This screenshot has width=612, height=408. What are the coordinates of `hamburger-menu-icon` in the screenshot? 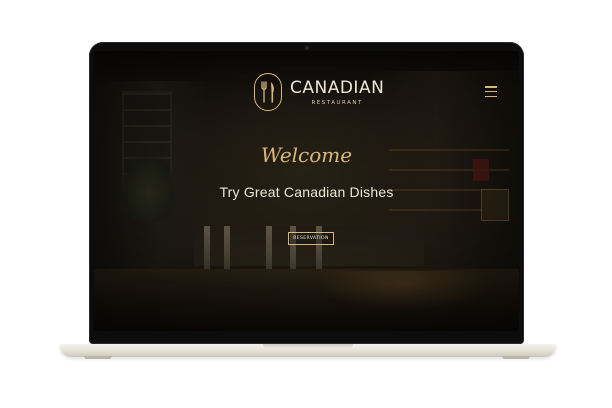 It's located at (491, 91).